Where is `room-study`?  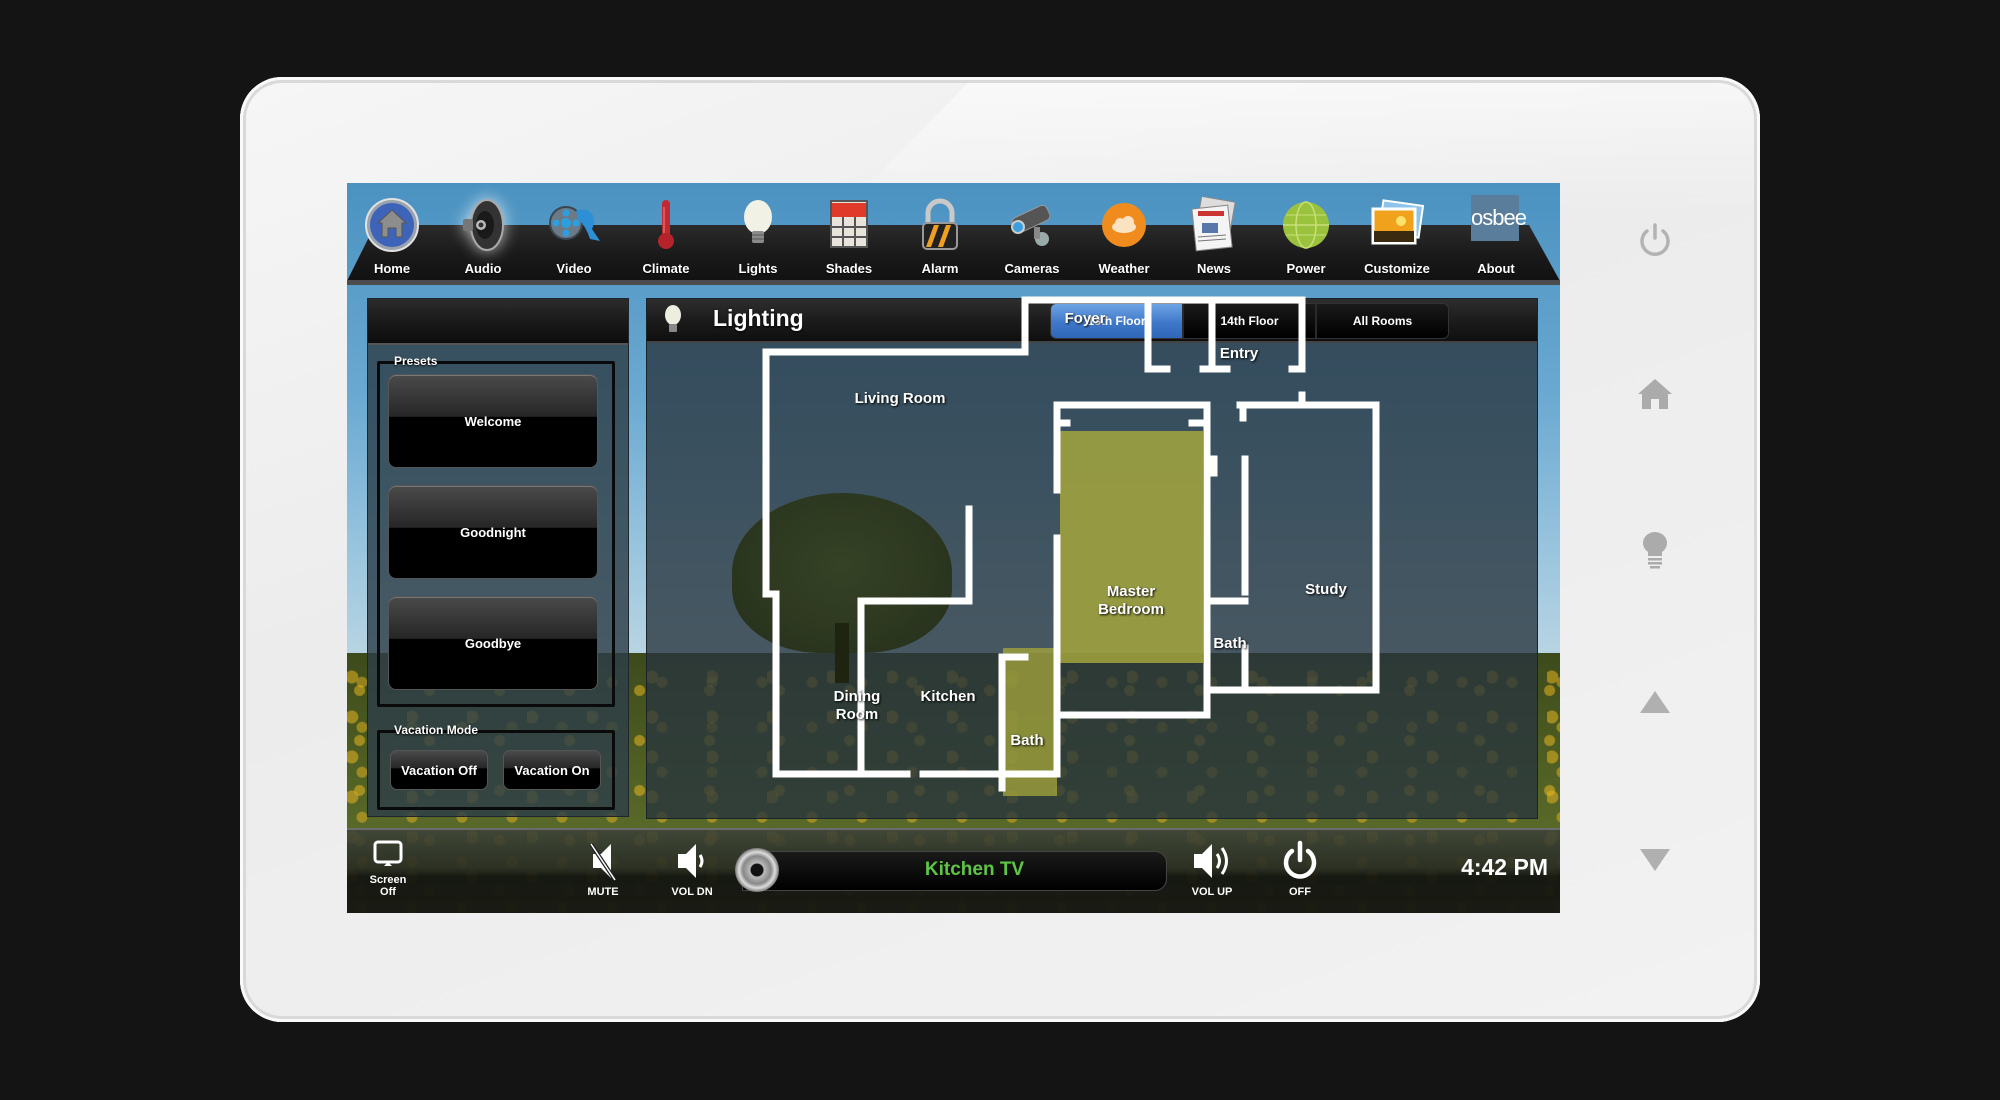
room-study is located at coordinates (1310, 548).